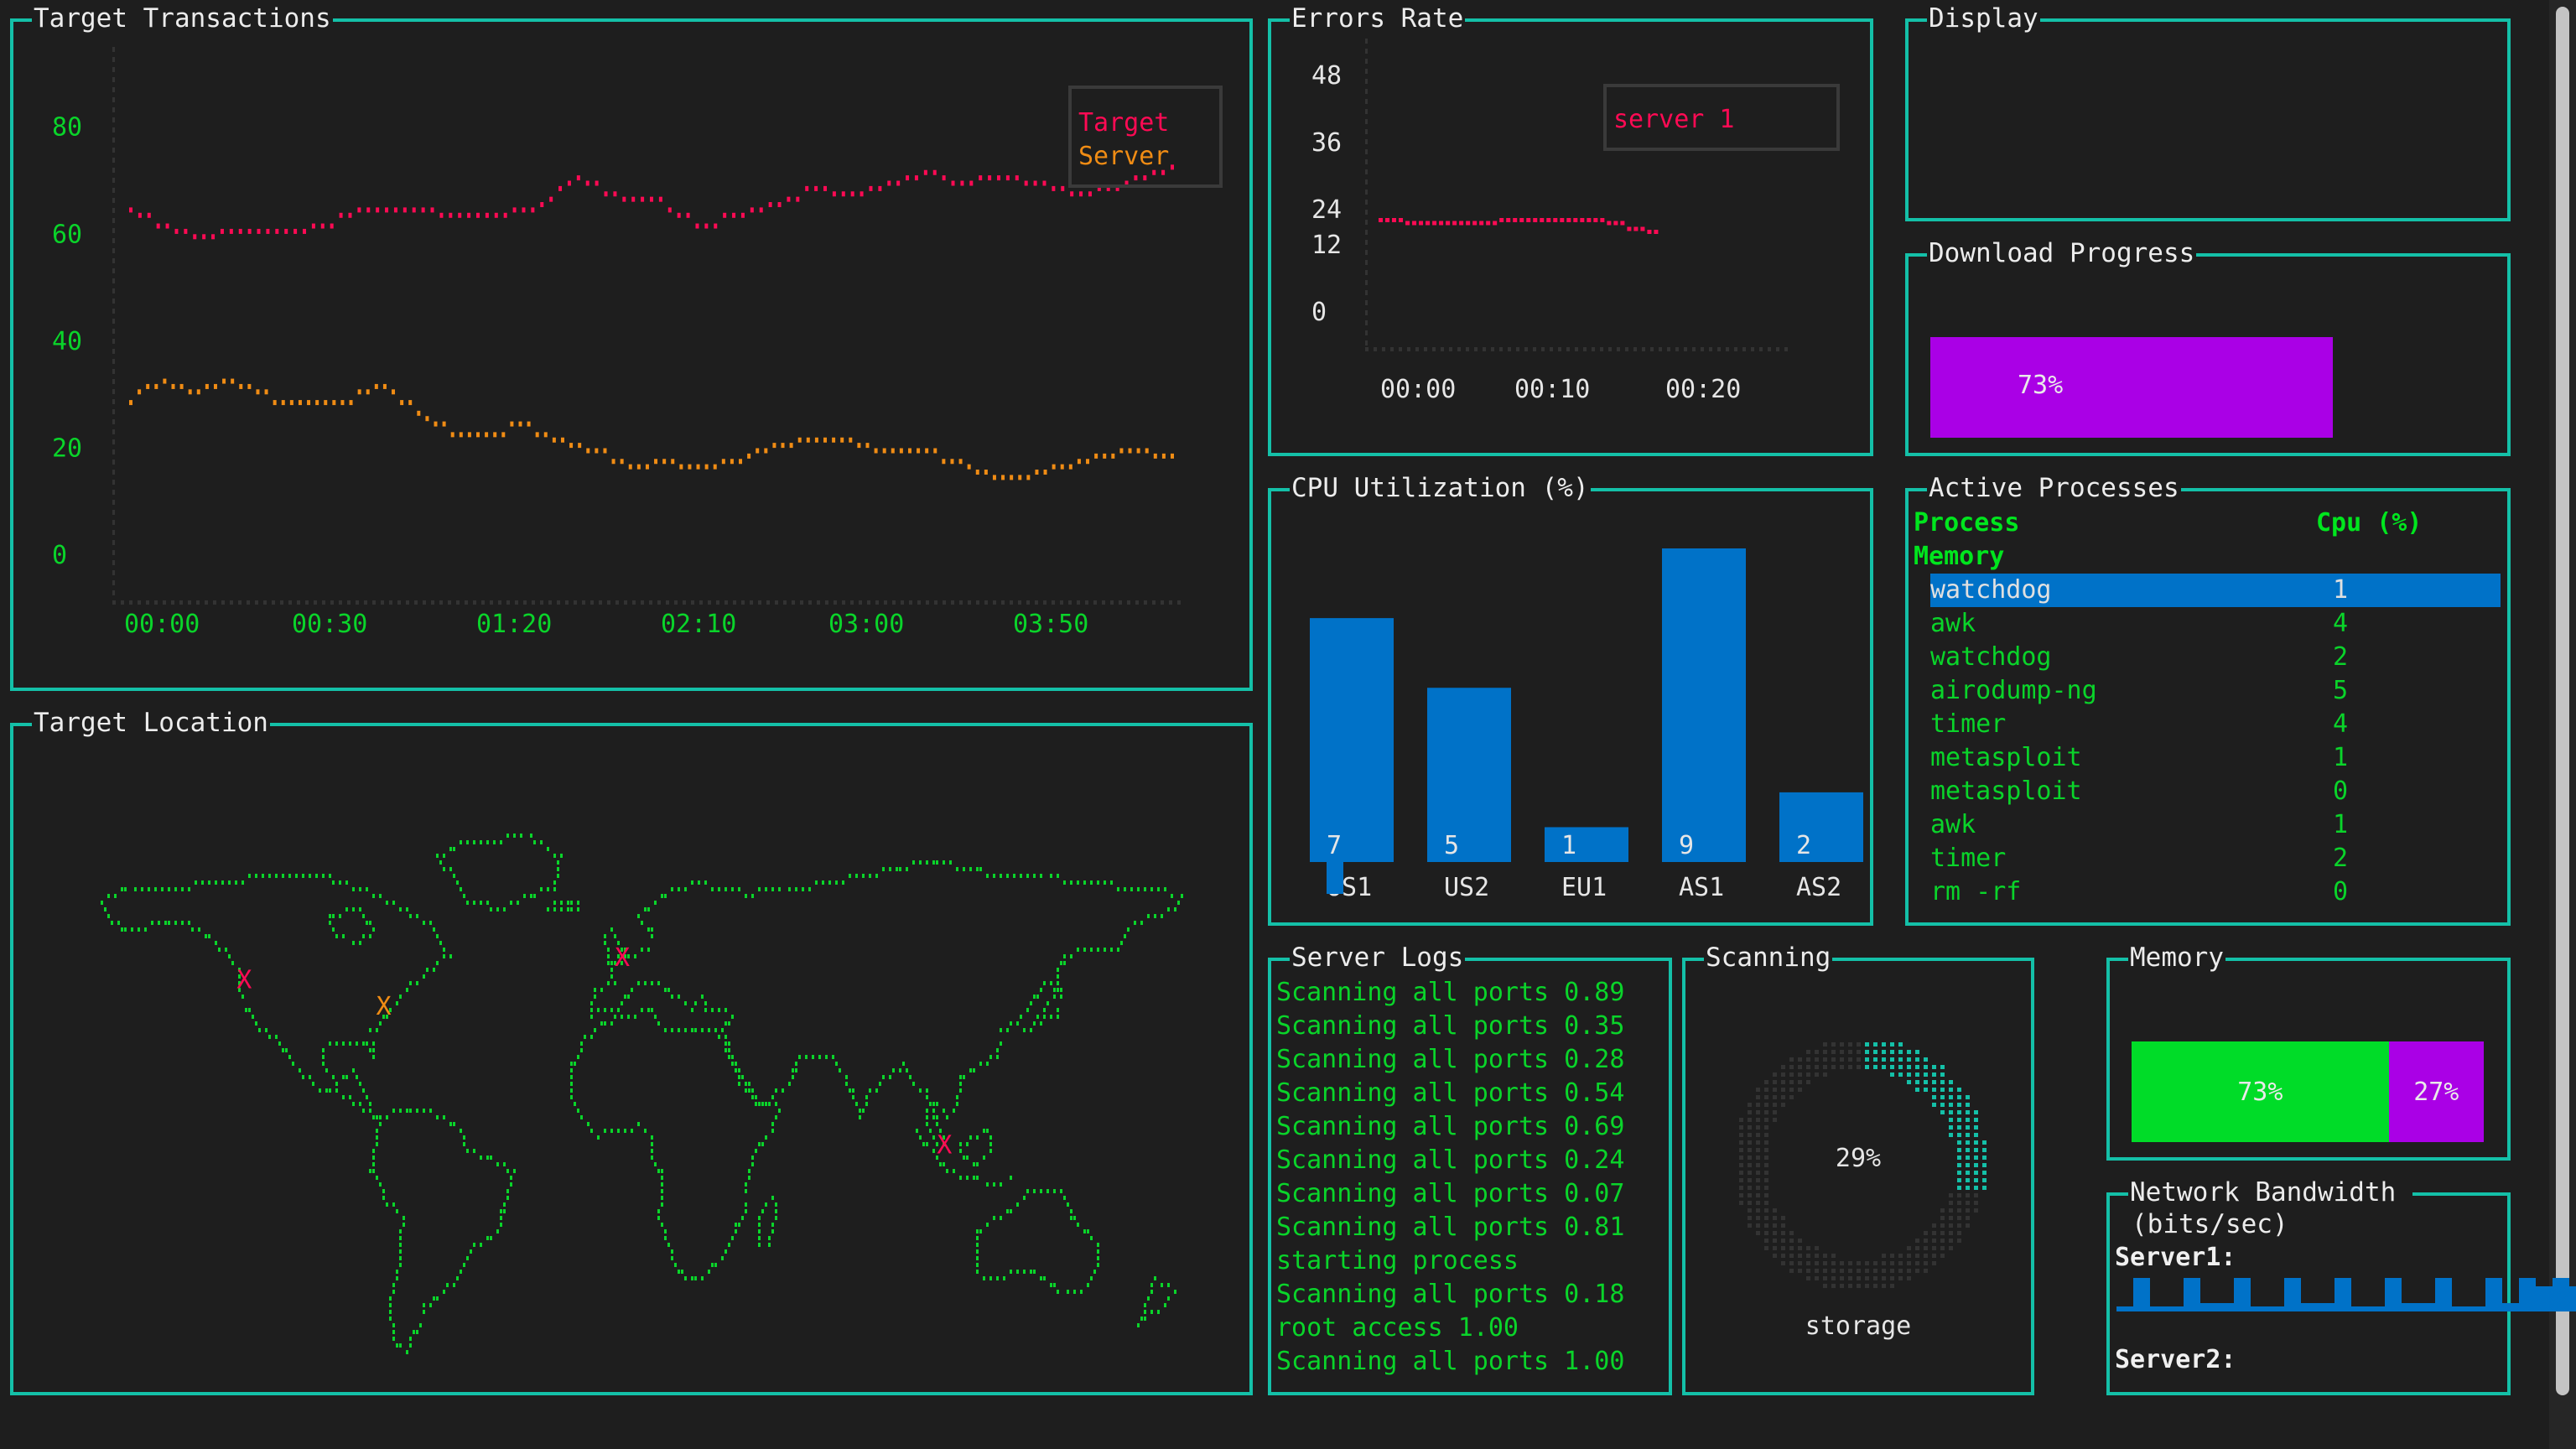  I want to click on cpu-header: Cpu (%), so click(2369, 523).